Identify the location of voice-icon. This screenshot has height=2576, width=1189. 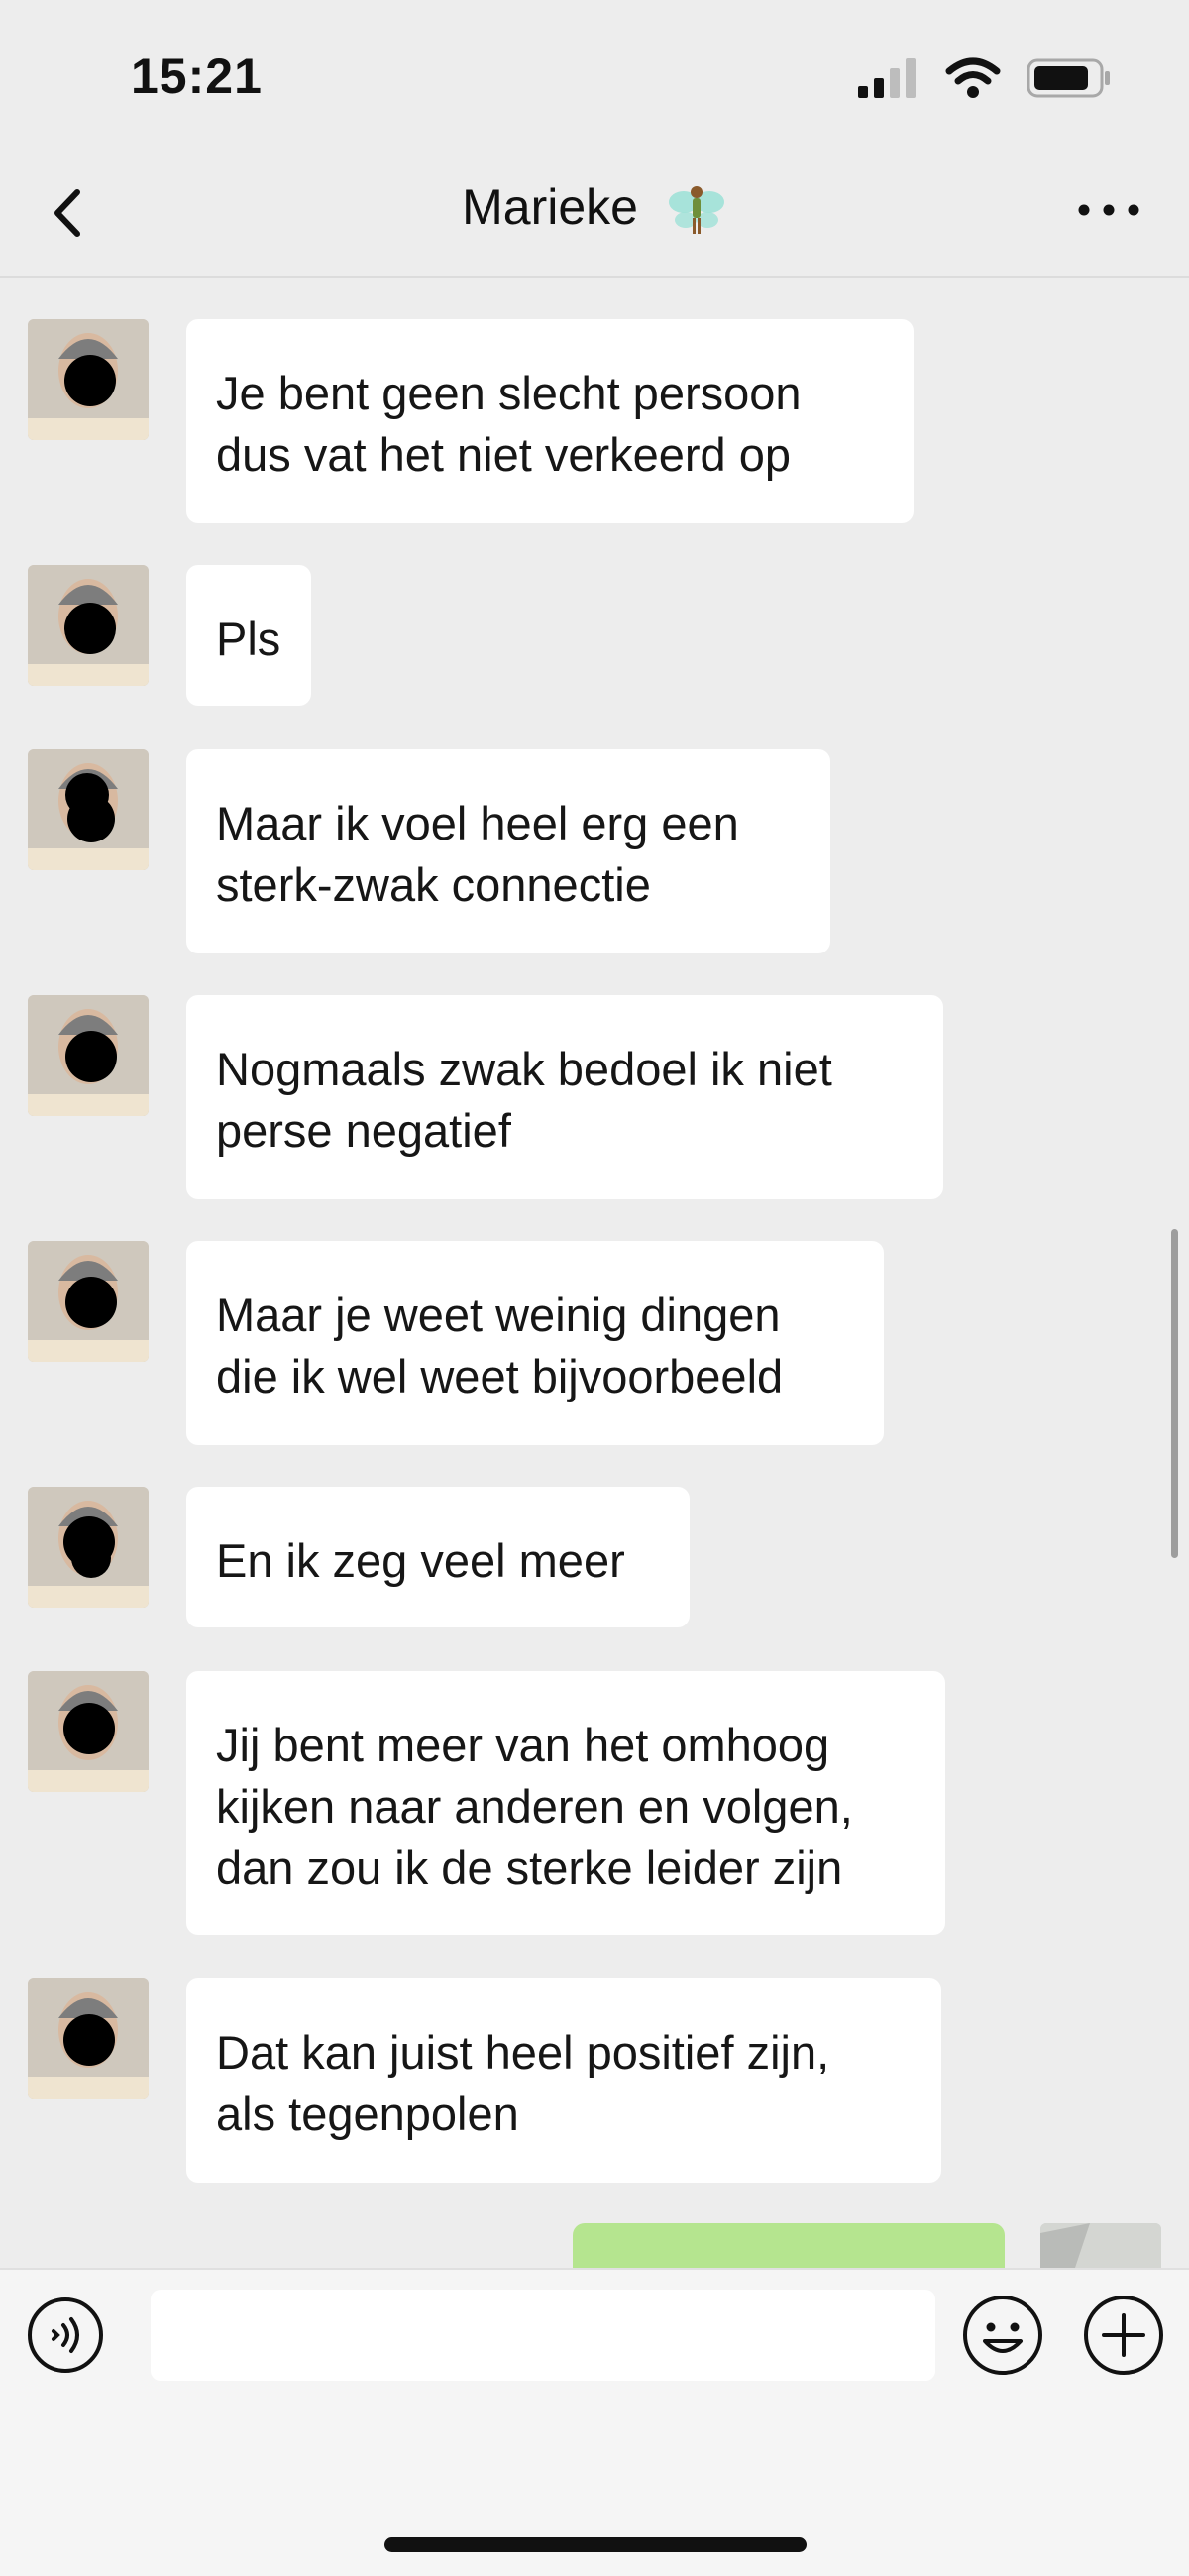
(65, 2335).